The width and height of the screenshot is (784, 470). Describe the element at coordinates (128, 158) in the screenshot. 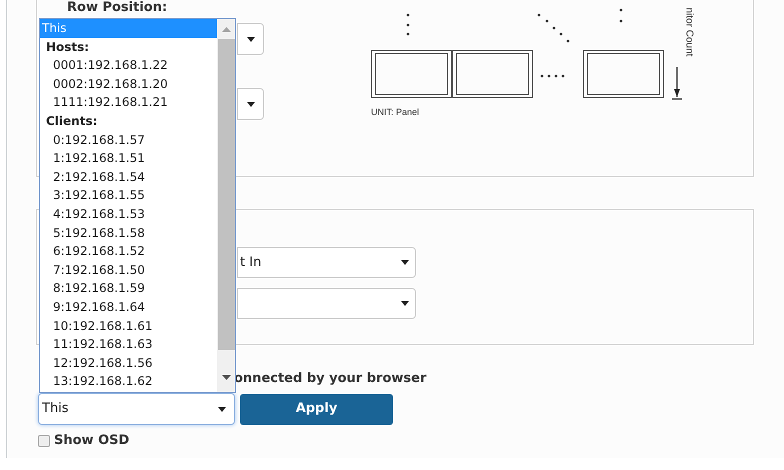

I see `dropdown-option: 1:192.168.1.51` at that location.